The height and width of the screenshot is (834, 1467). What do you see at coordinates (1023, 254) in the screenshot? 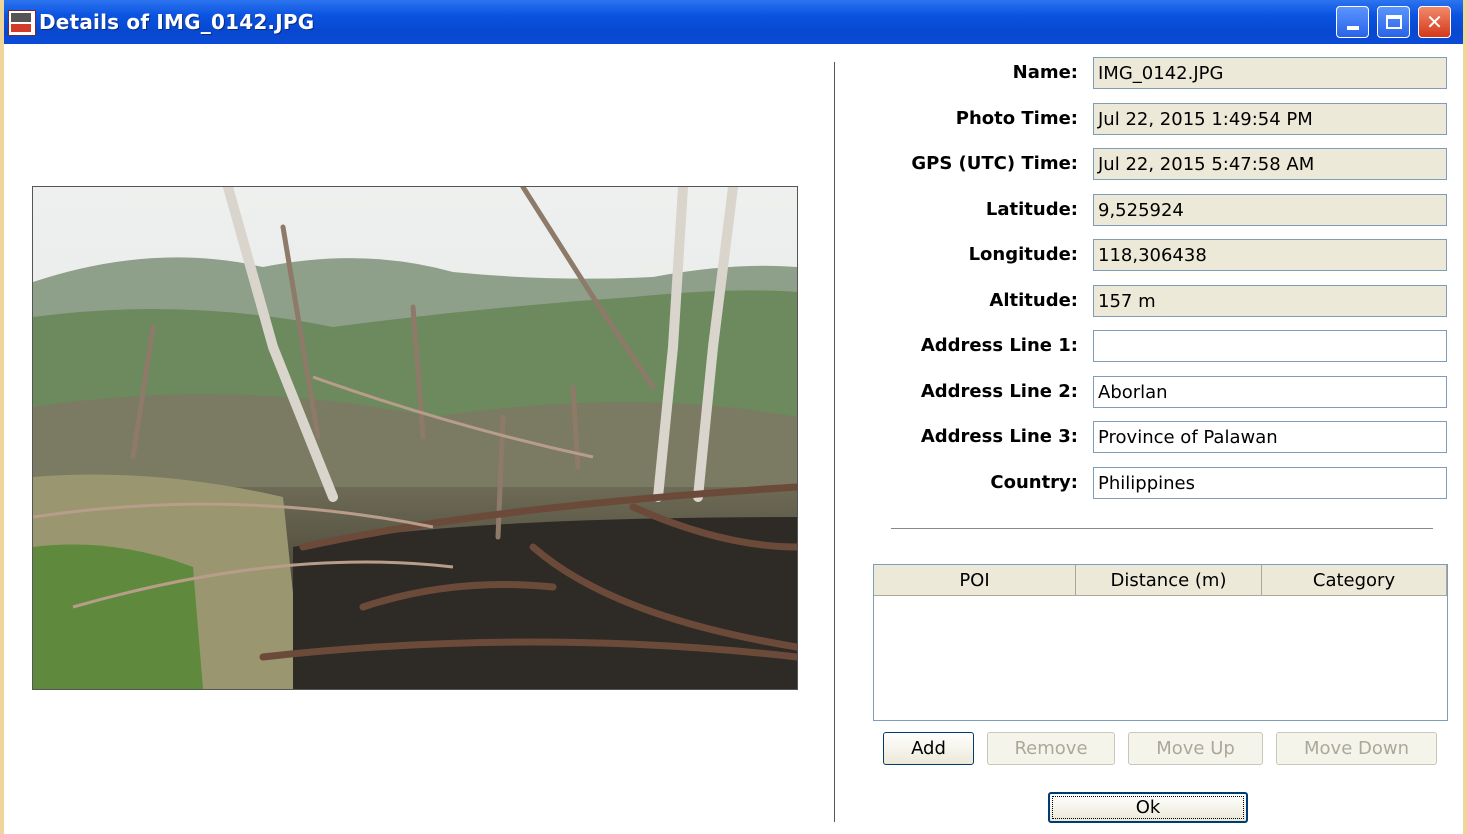
I see `label-longitude: Longitude:` at bounding box center [1023, 254].